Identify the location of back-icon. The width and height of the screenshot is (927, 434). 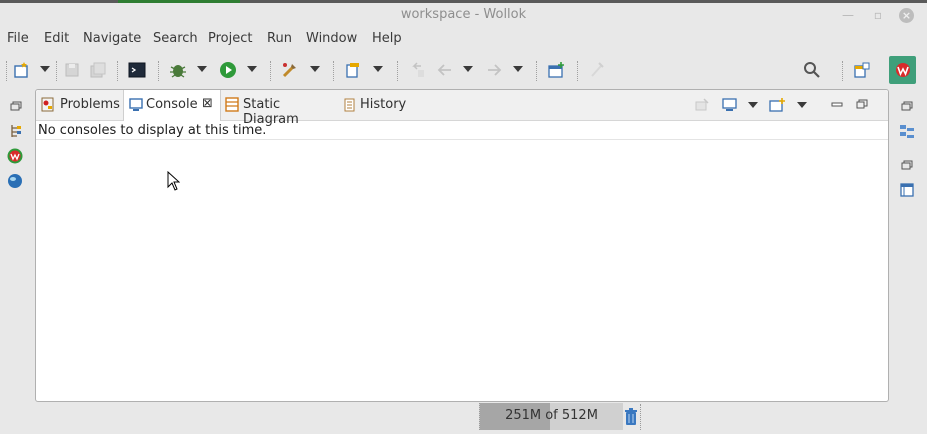
(445, 70).